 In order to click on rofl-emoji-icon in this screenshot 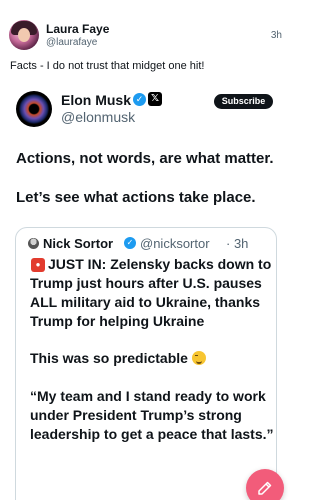, I will do `click(198, 358)`.